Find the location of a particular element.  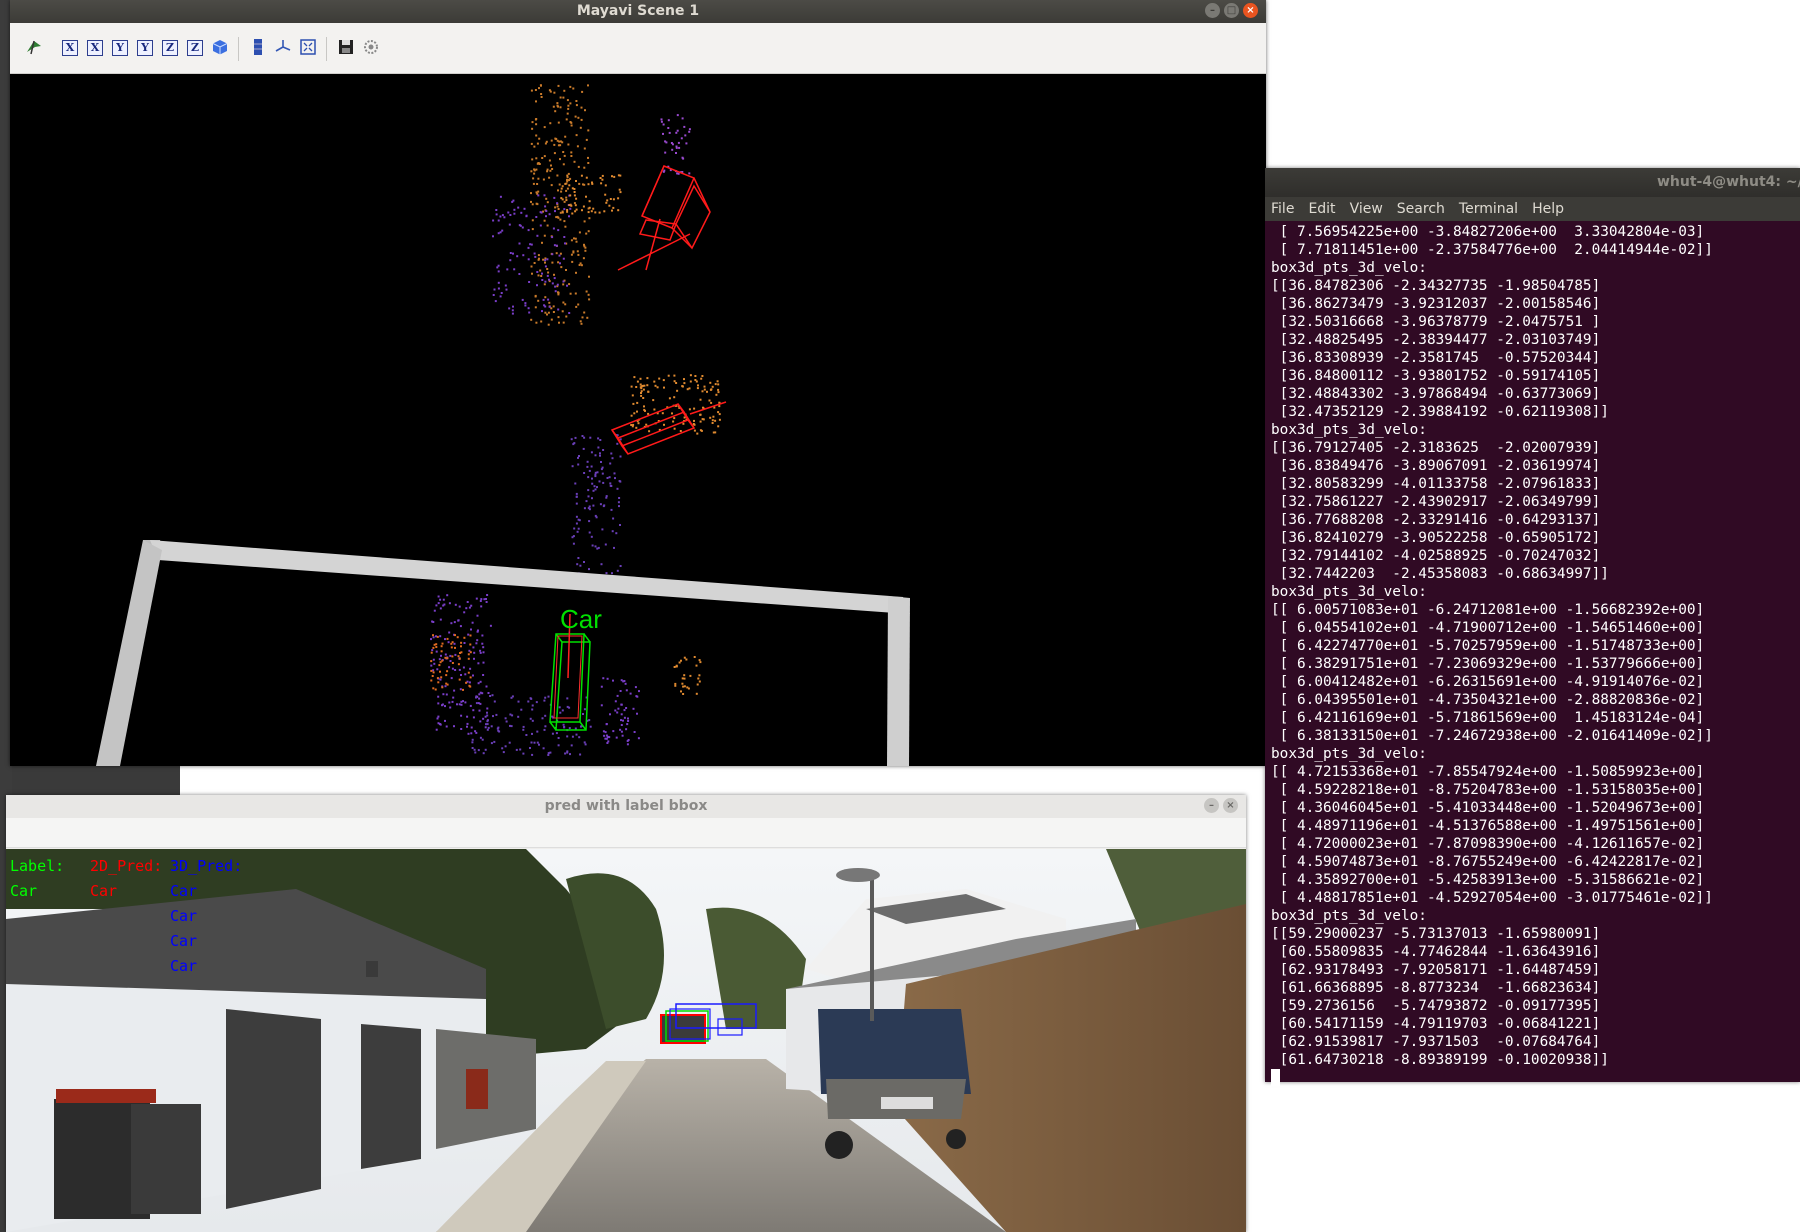

terminal-line: [32.48825495 -2.38394477 -2.03103749] is located at coordinates (1436, 340).